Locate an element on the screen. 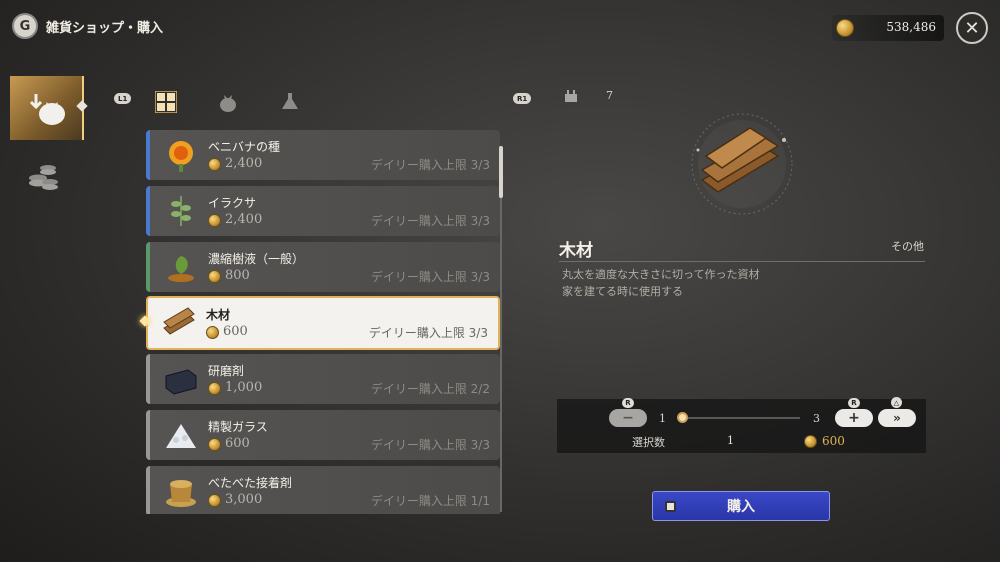 Image resolution: width=1000 pixels, height=562 pixels. minus-icon: − is located at coordinates (628, 418).